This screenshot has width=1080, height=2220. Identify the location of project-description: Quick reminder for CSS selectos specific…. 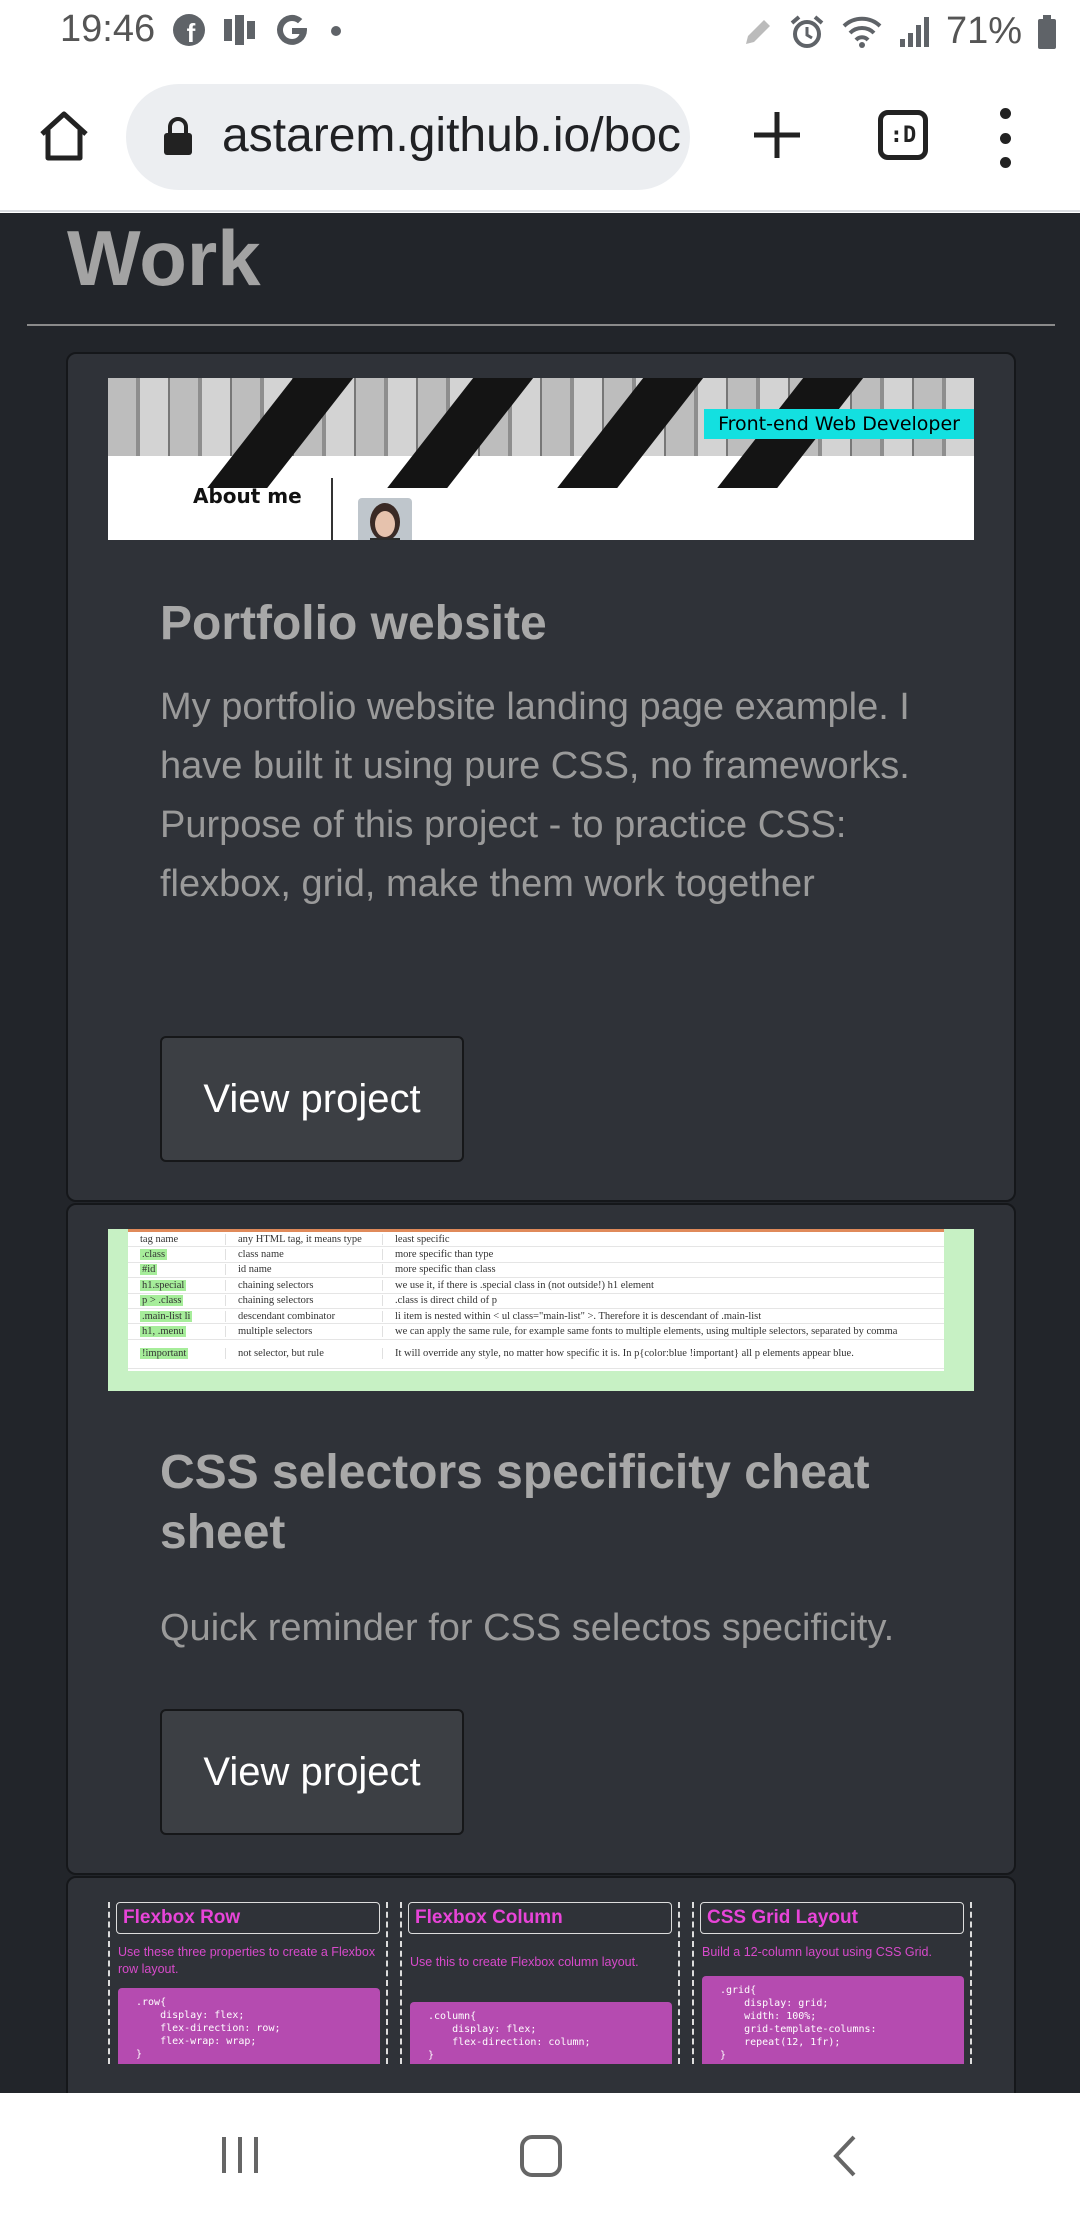
(527, 1628).